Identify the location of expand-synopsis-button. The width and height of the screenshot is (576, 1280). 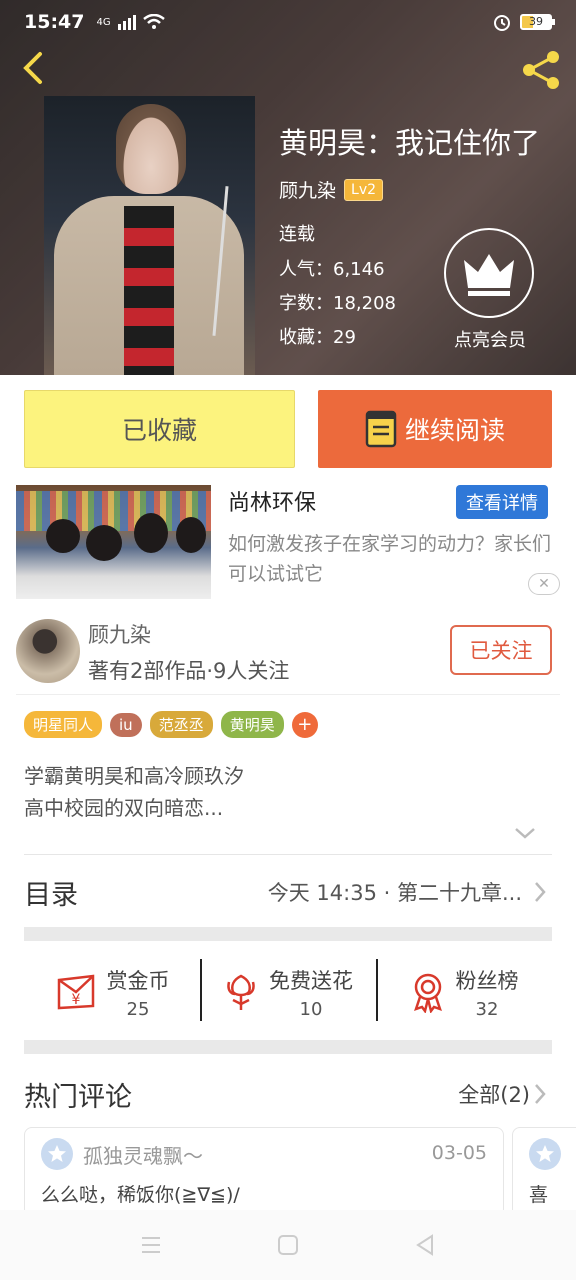
(525, 833).